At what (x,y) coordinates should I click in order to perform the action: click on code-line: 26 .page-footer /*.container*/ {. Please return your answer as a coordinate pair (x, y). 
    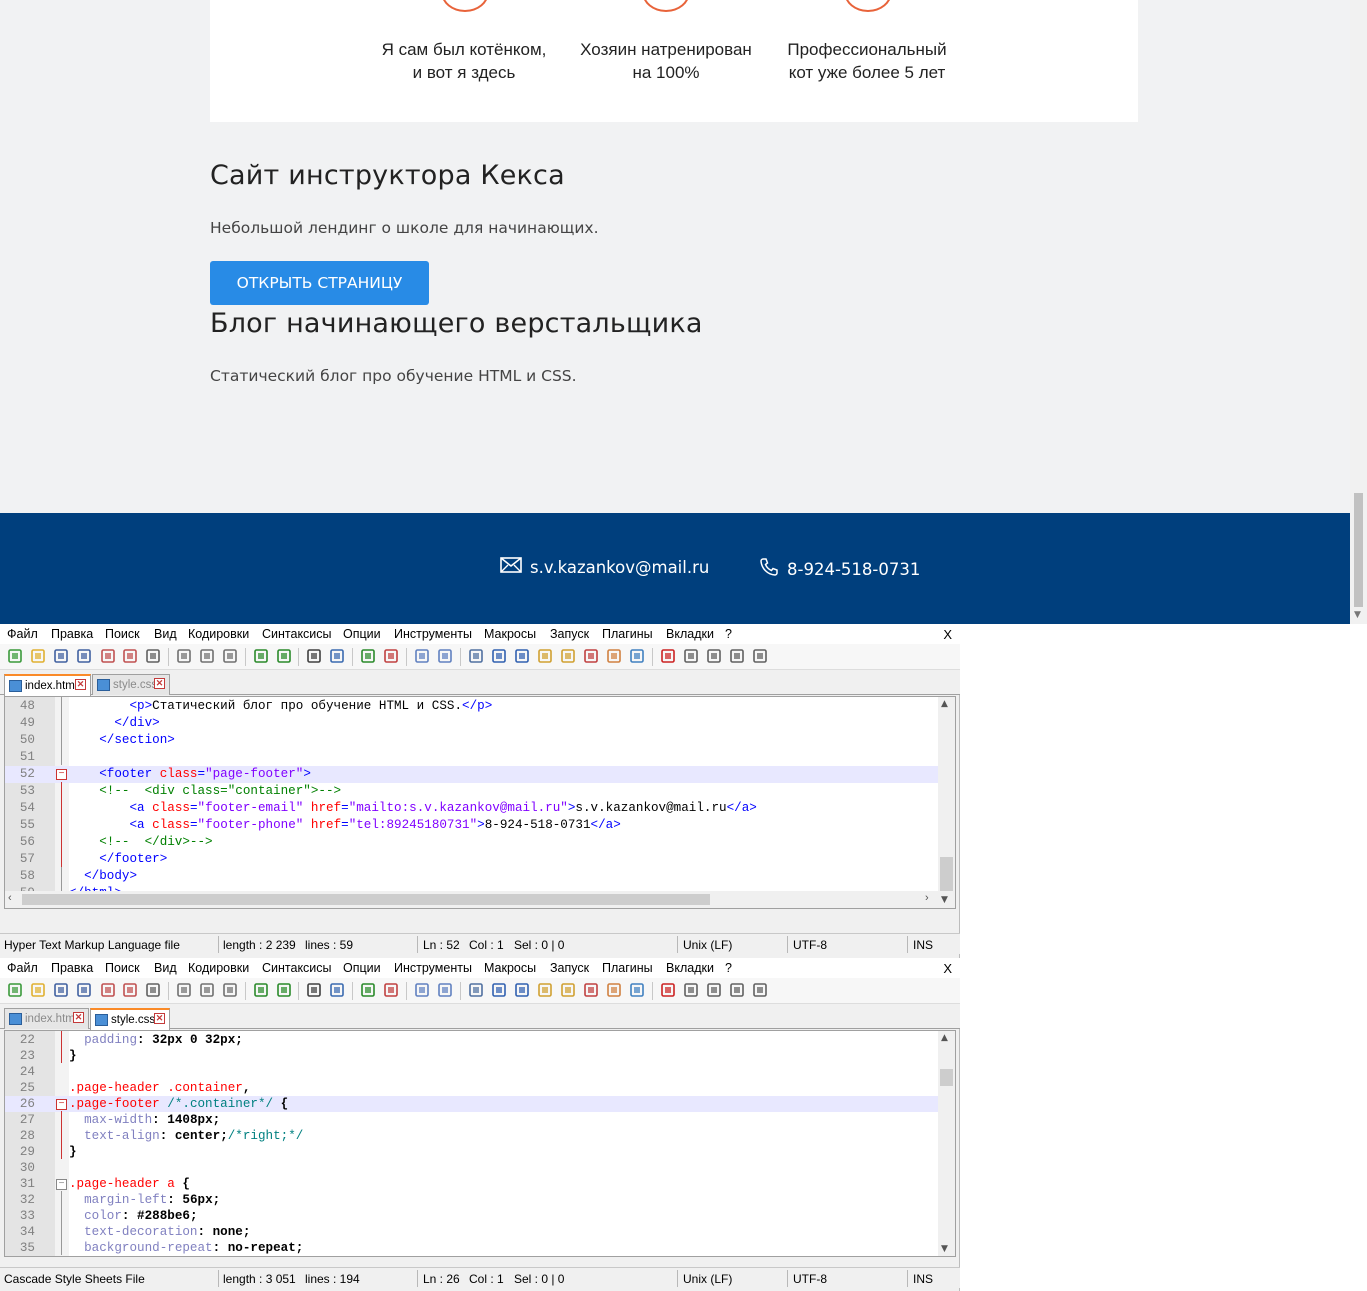
    Looking at the image, I should click on (471, 1104).